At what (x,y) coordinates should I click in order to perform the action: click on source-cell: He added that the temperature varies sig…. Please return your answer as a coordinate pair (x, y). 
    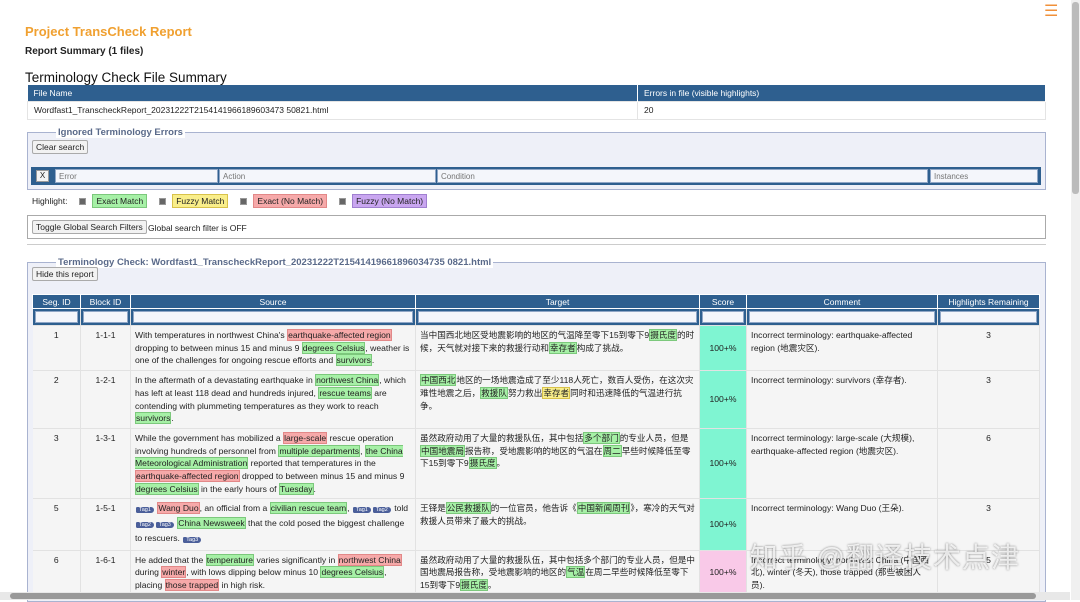
    Looking at the image, I should click on (273, 573).